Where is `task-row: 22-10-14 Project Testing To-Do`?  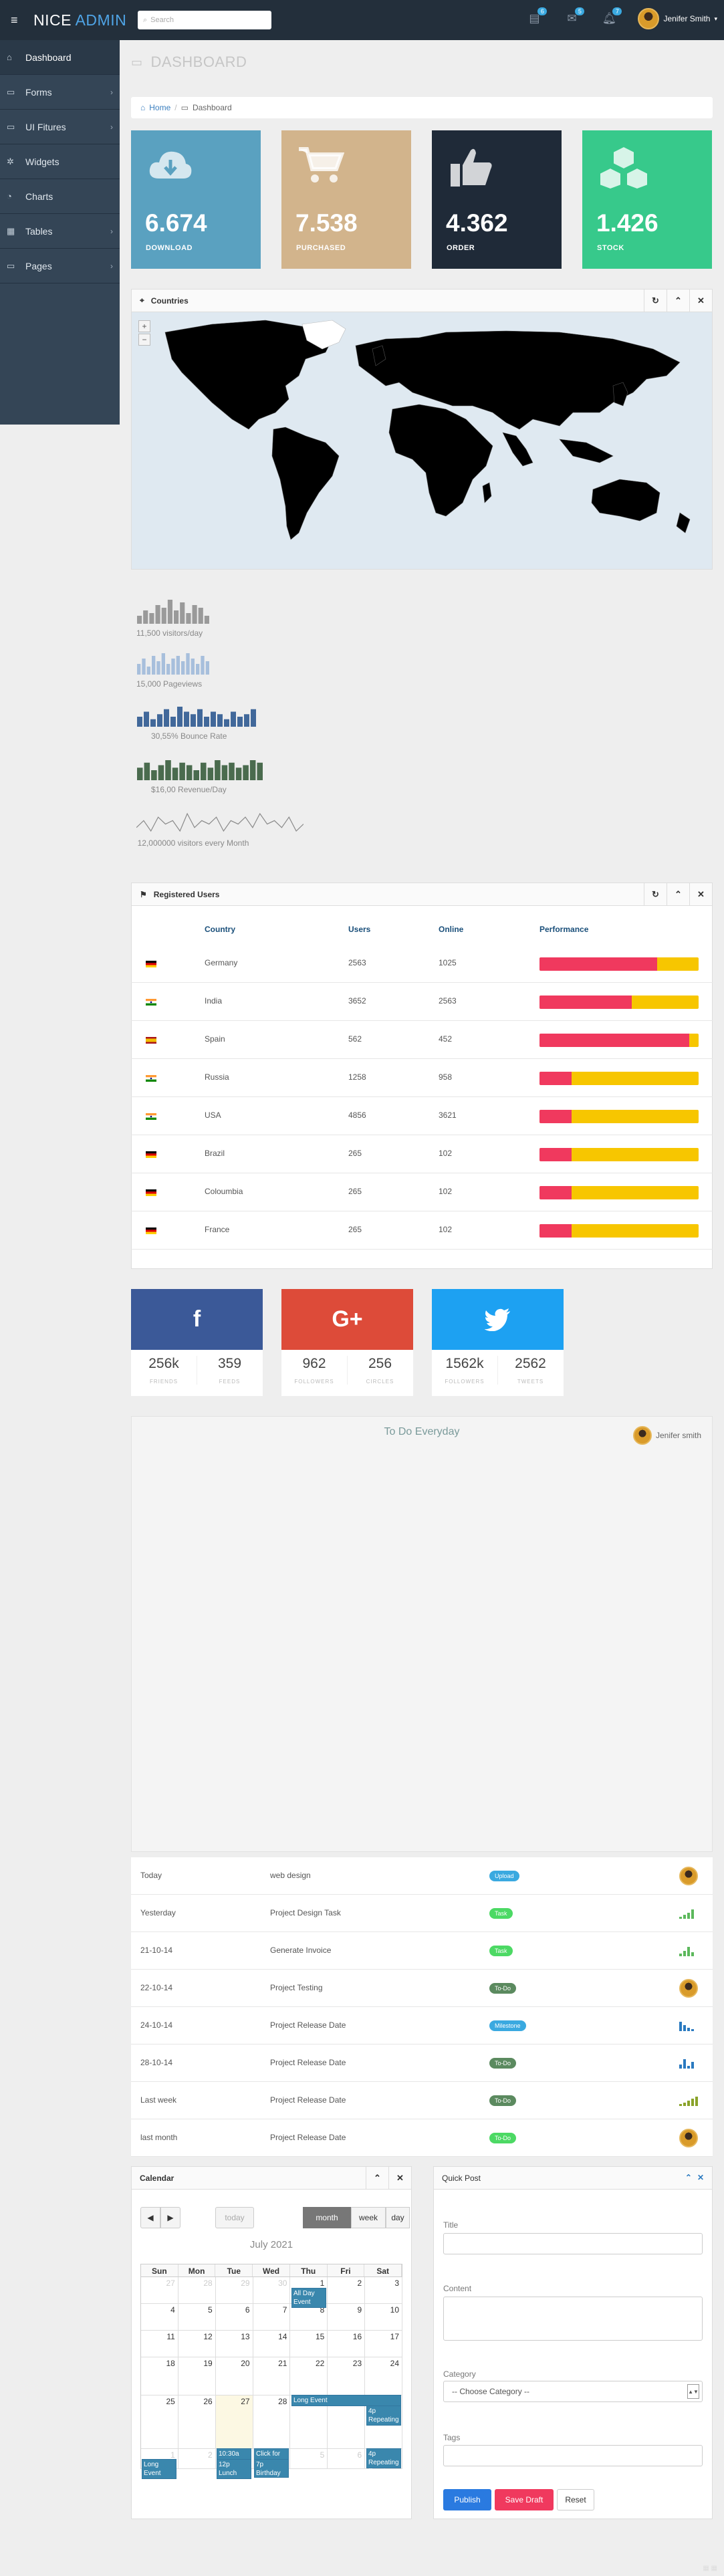
task-row: 22-10-14 Project Testing To-Do is located at coordinates (422, 1988).